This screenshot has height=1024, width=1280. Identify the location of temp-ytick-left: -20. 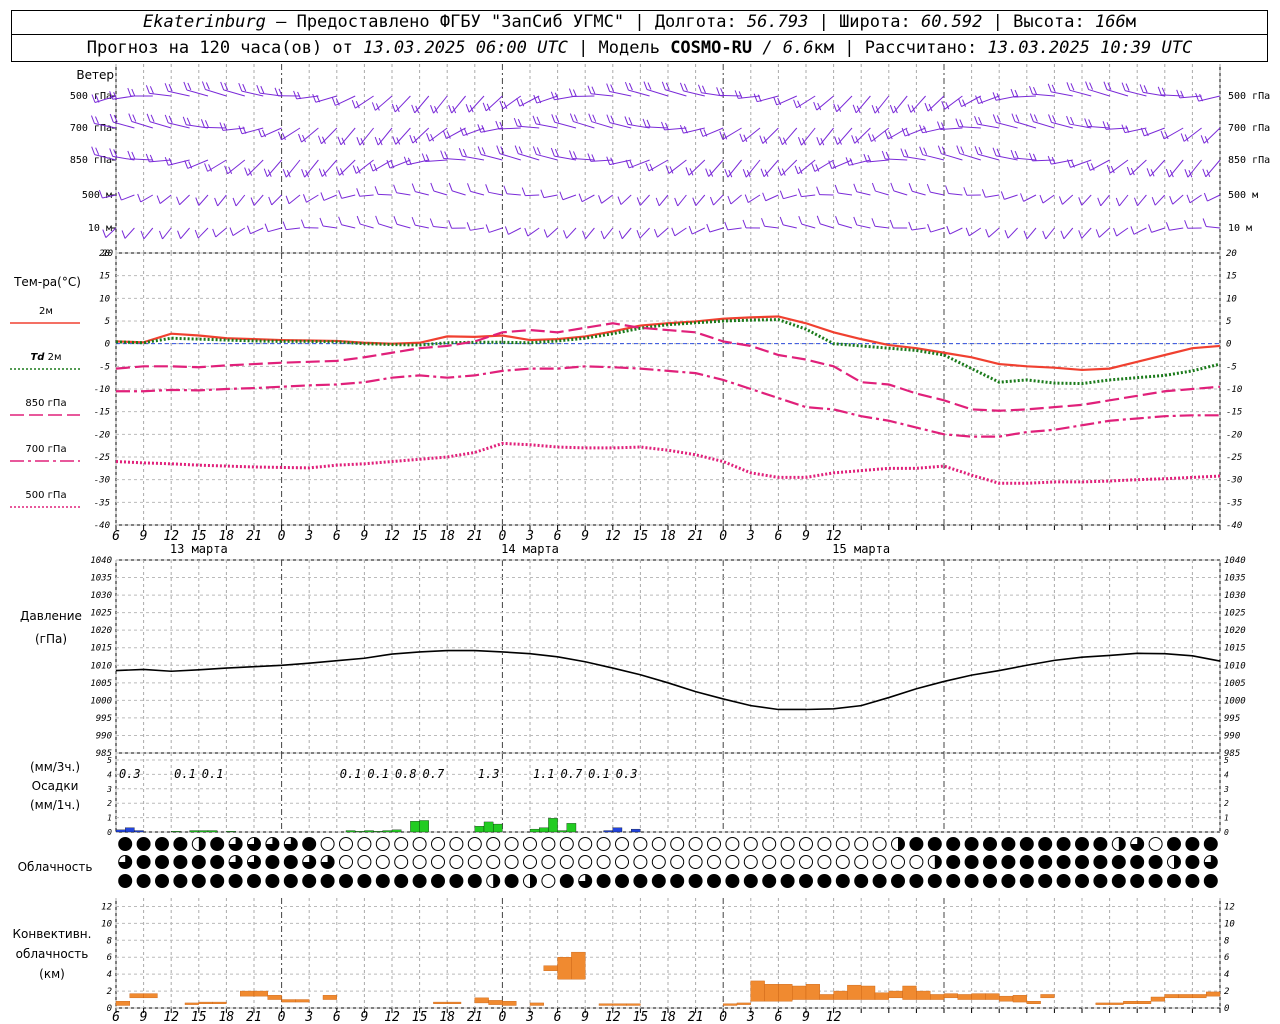
(102, 435).